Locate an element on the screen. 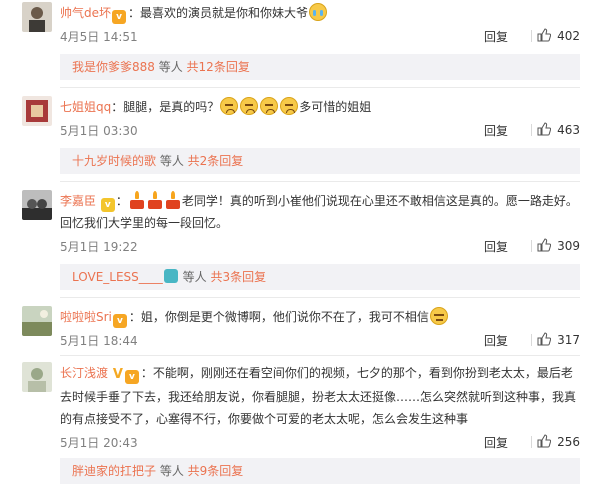  comment-text: 啦啦啦Sri v ：姐，你倒是更个微博啊，他们说你不在了，我可不相信 is located at coordinates (320, 317).